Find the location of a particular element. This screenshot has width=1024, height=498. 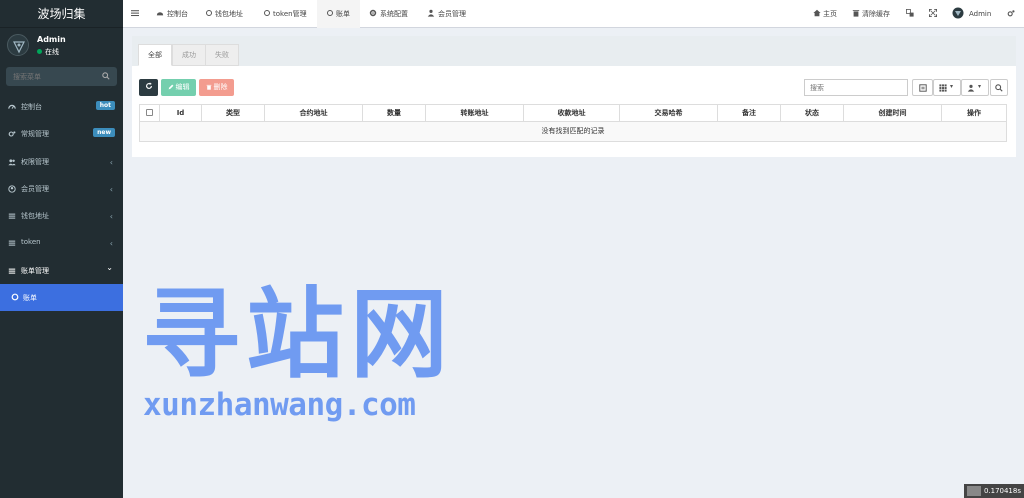

tab-token: token管理 is located at coordinates (285, 14).